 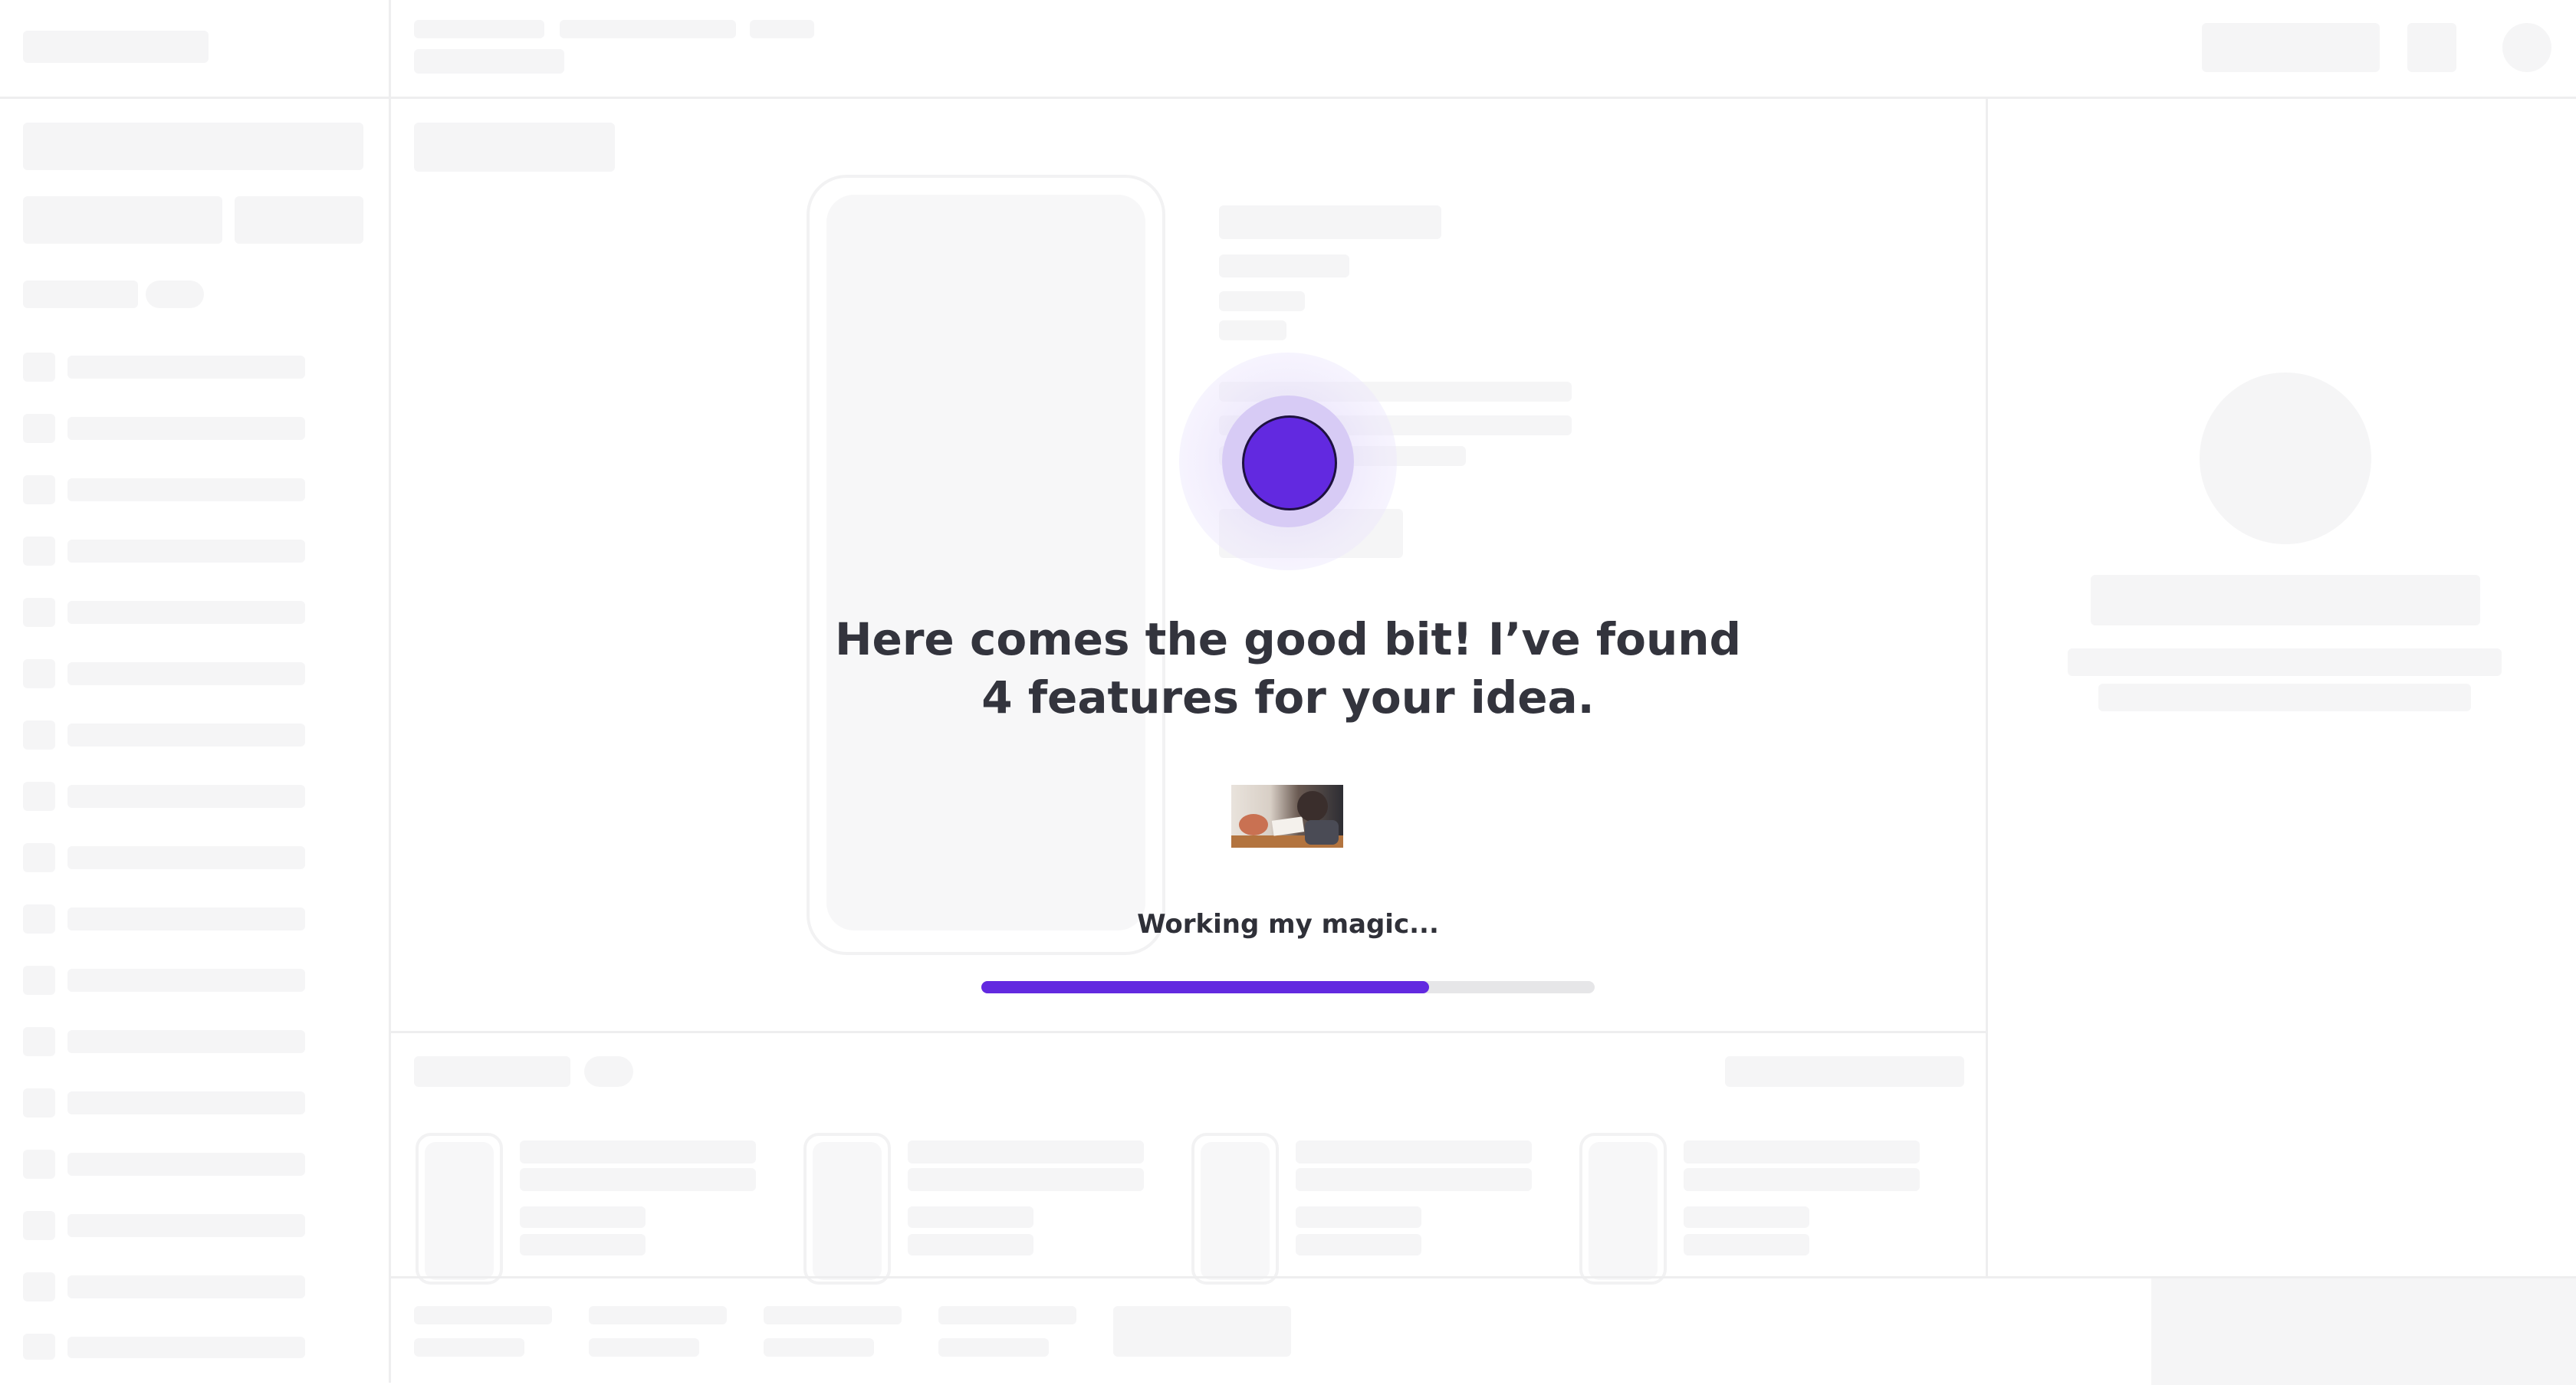 What do you see at coordinates (193, 146) in the screenshot?
I see `sidebar-search-placeholder` at bounding box center [193, 146].